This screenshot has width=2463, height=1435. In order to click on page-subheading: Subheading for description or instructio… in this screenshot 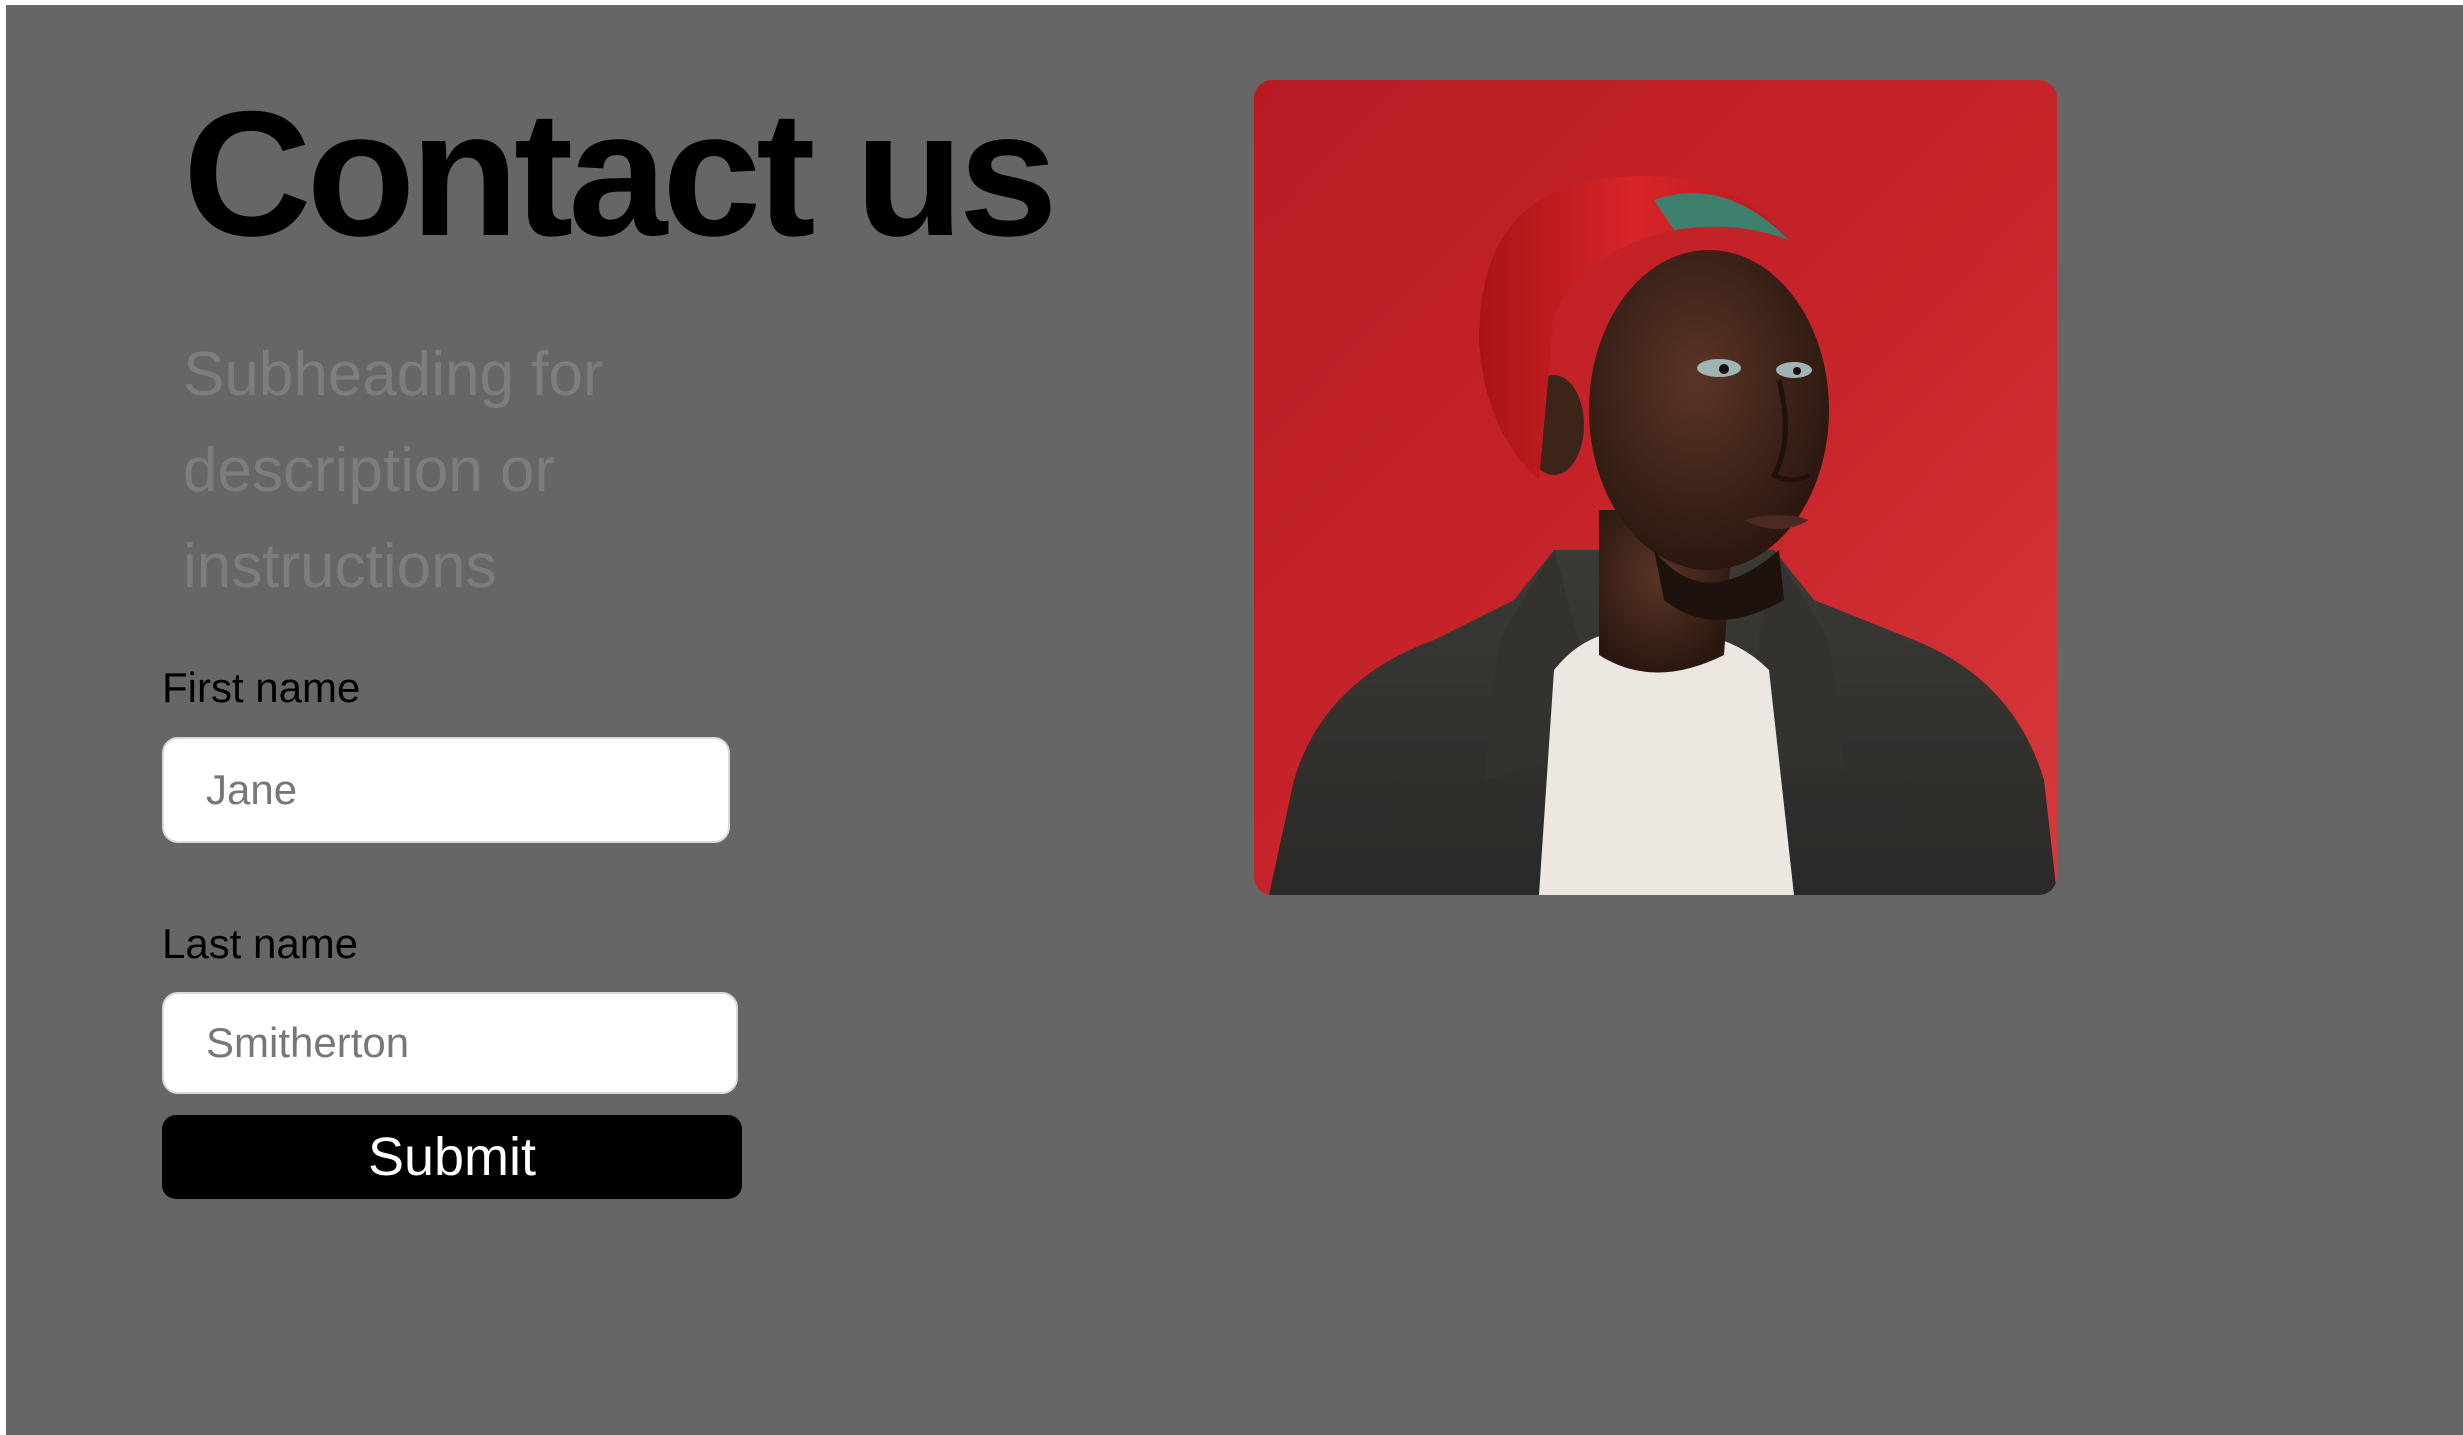, I will do `click(393, 470)`.